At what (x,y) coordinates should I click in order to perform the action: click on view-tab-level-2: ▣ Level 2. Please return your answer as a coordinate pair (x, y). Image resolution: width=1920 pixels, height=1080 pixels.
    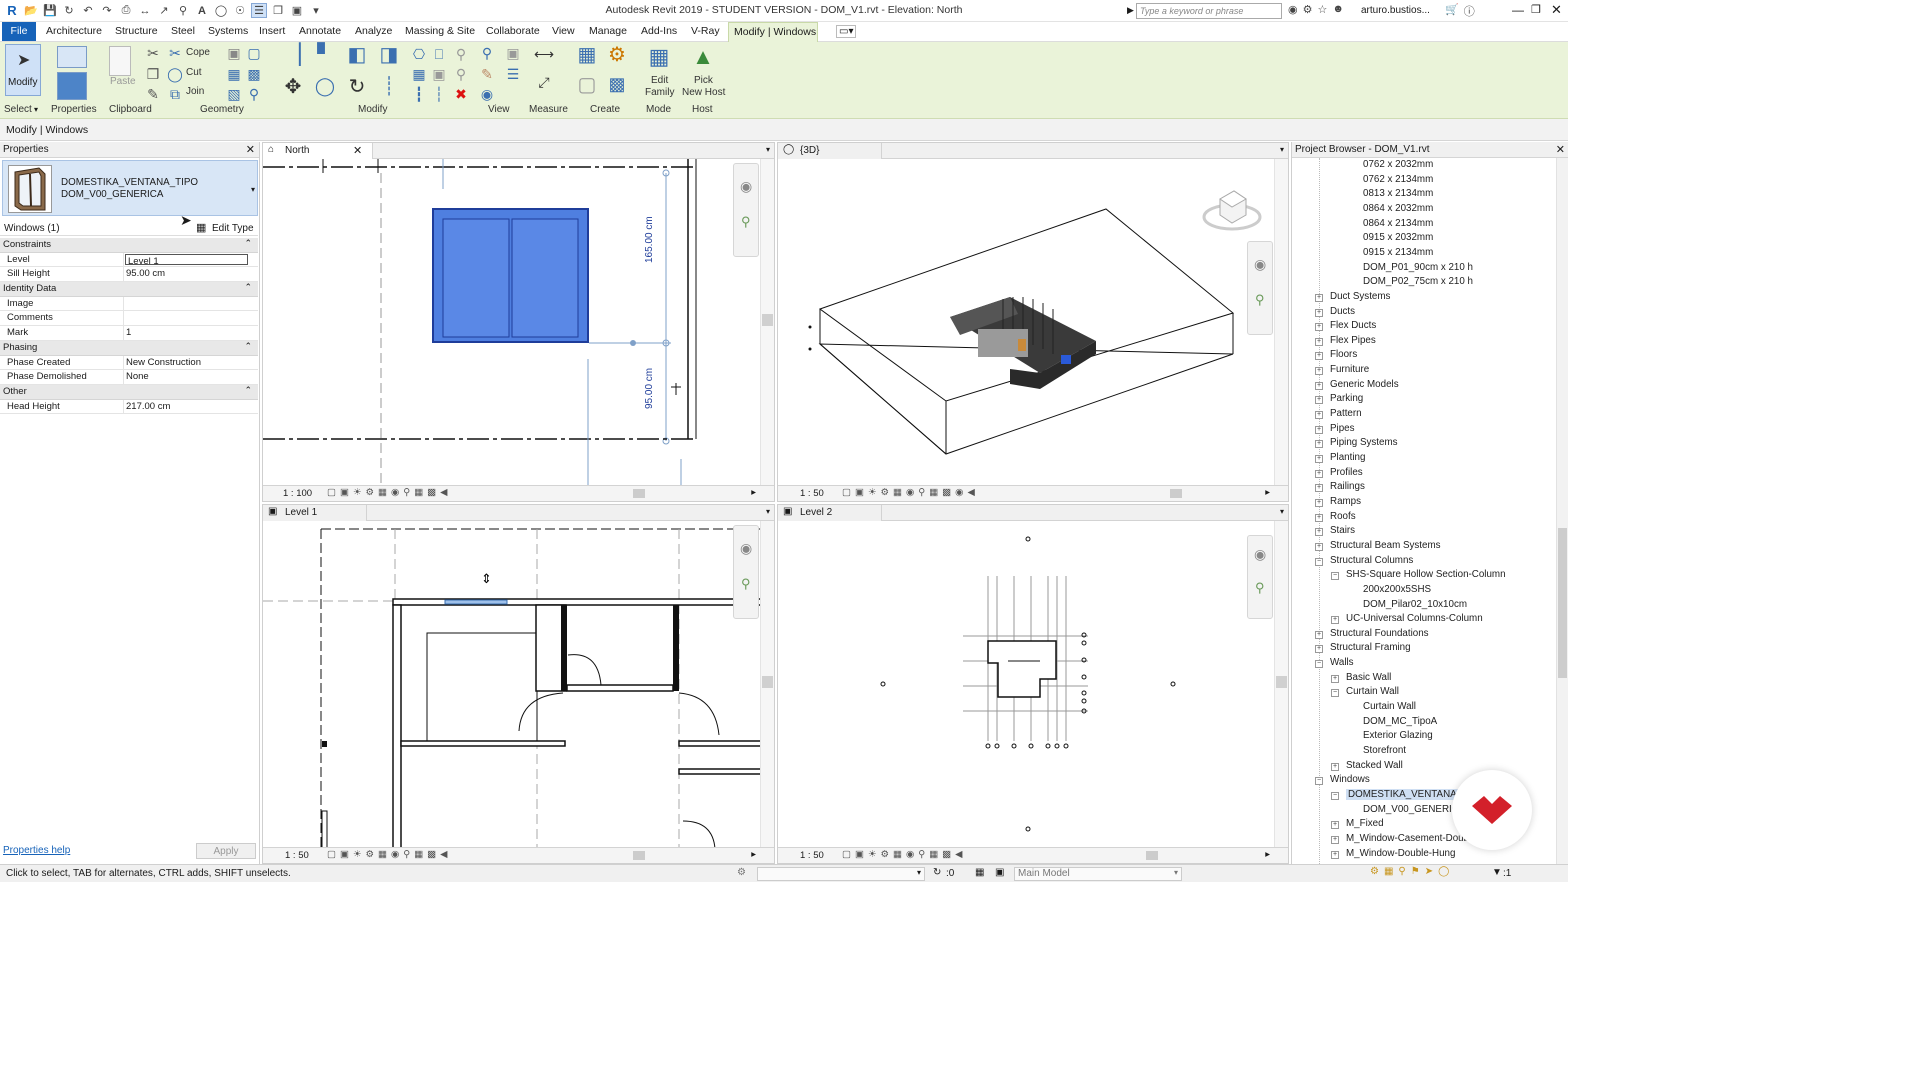
    Looking at the image, I should click on (830, 513).